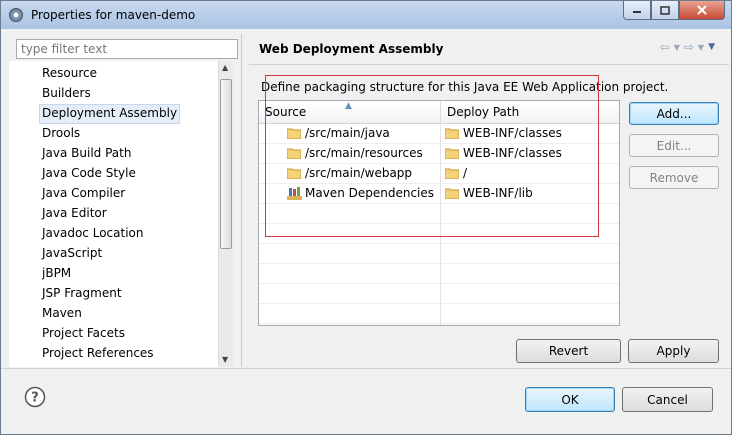  I want to click on tree-scrollbar: ▲ ▼, so click(225, 214).